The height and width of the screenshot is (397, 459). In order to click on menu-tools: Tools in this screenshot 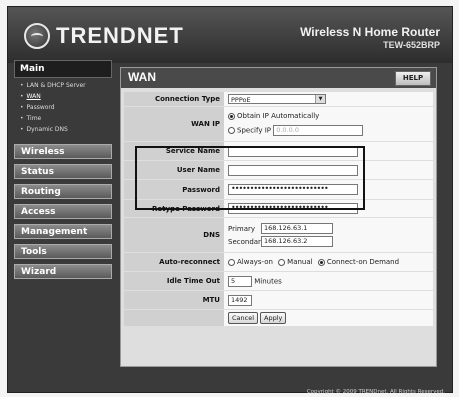, I will do `click(63, 251)`.